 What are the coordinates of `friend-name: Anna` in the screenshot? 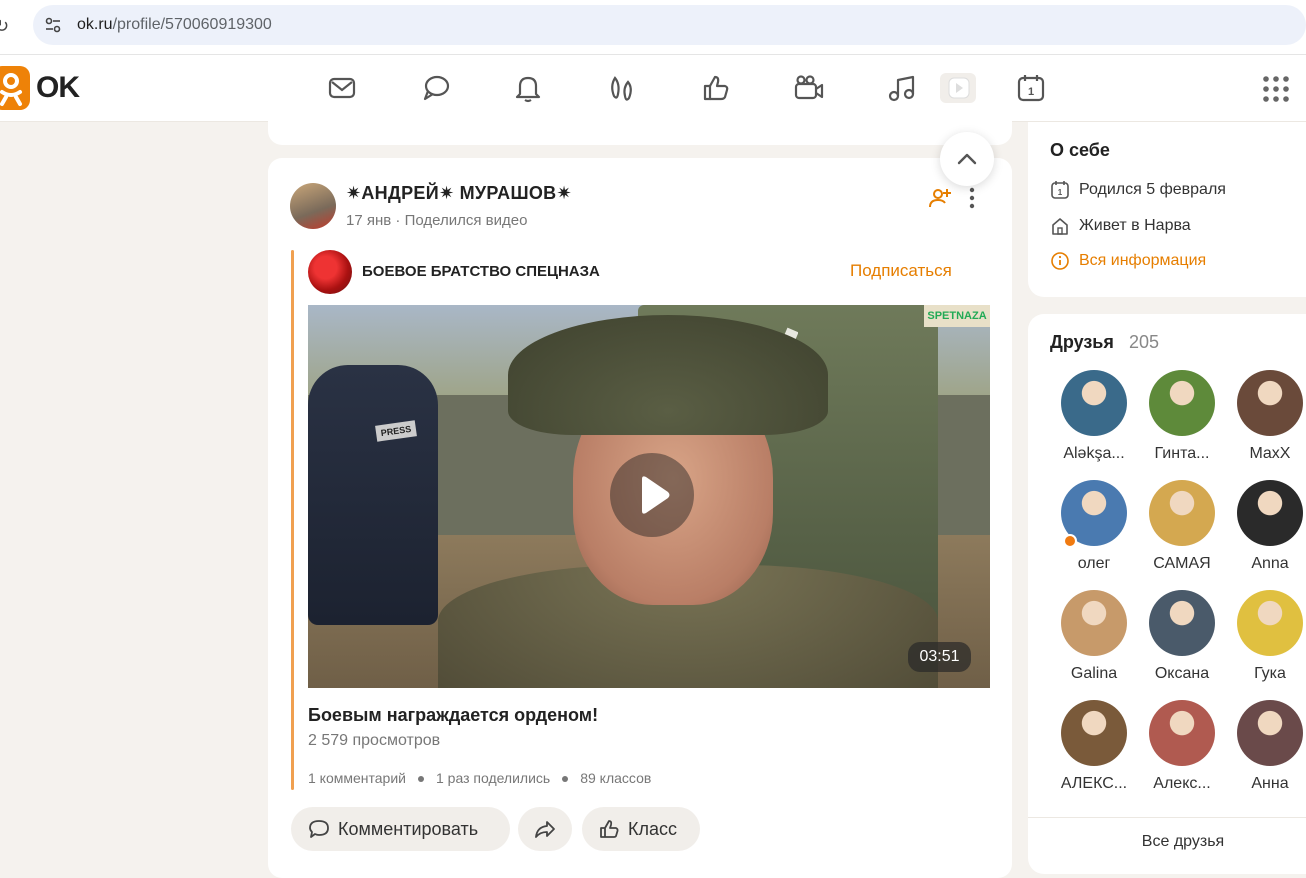 It's located at (1266, 564).